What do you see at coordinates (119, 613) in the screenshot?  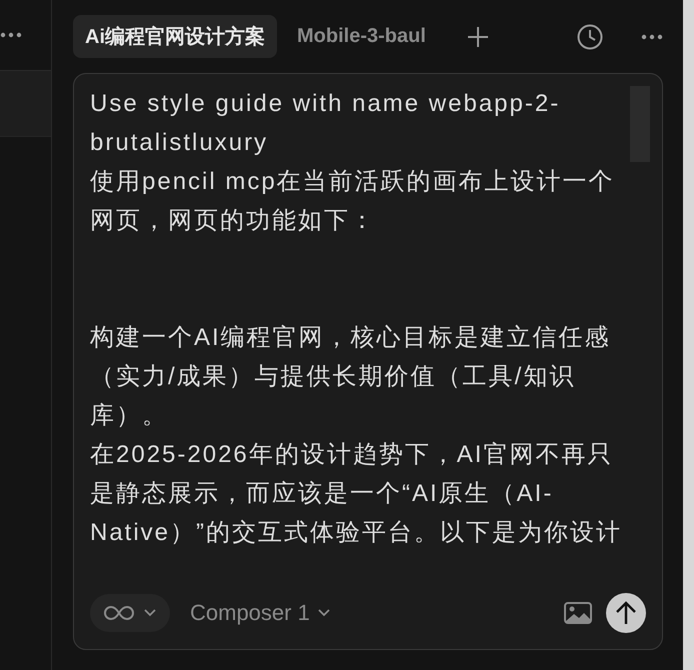 I see `infinity-icon` at bounding box center [119, 613].